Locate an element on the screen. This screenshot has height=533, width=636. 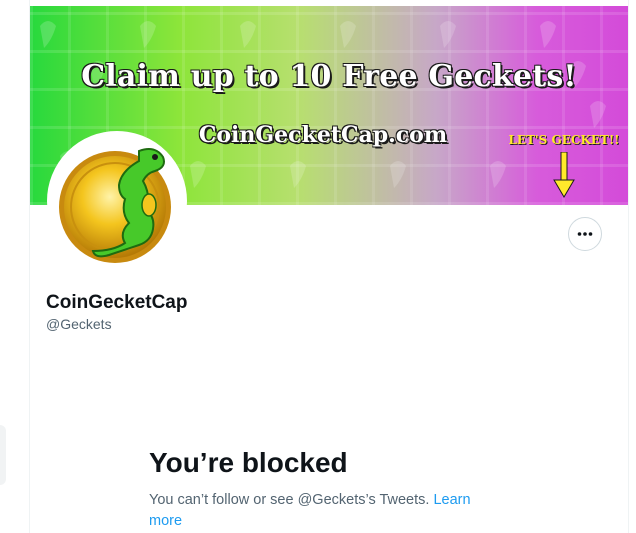
more-horizontal-icon is located at coordinates (585, 234).